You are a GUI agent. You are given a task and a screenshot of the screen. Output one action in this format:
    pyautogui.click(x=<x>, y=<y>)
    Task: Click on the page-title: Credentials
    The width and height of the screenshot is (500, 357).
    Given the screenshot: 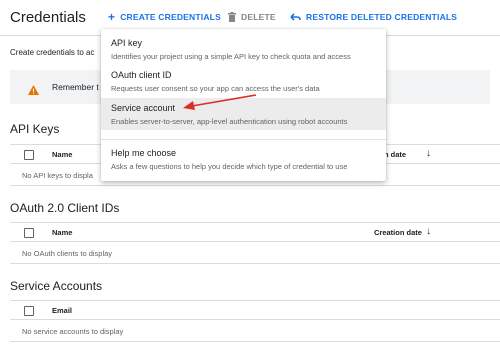 What is the action you would take?
    pyautogui.click(x=48, y=17)
    